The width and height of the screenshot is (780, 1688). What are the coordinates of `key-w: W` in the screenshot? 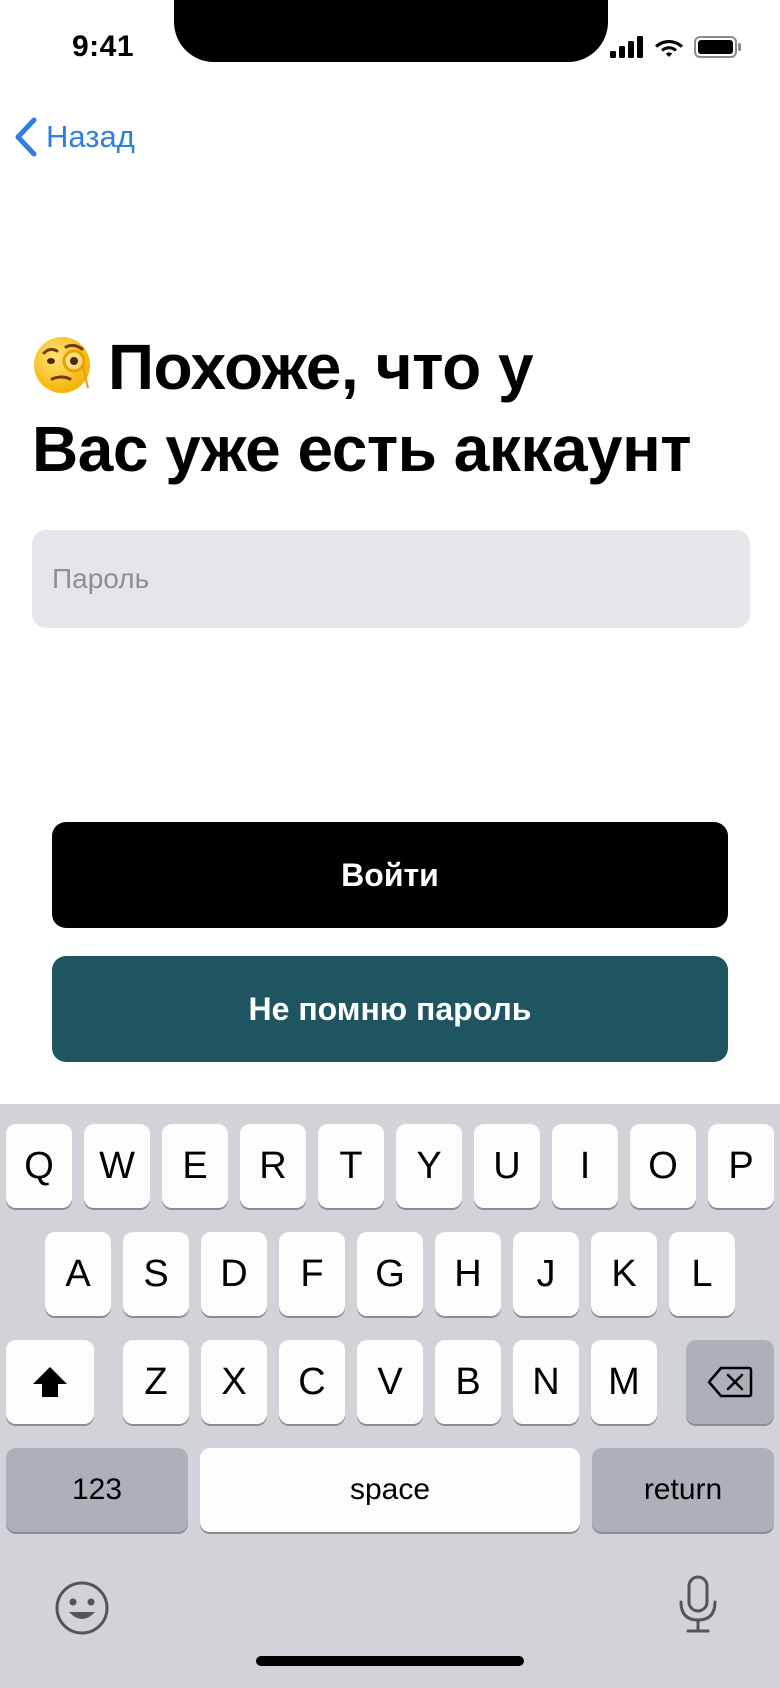 It's located at (117, 1166).